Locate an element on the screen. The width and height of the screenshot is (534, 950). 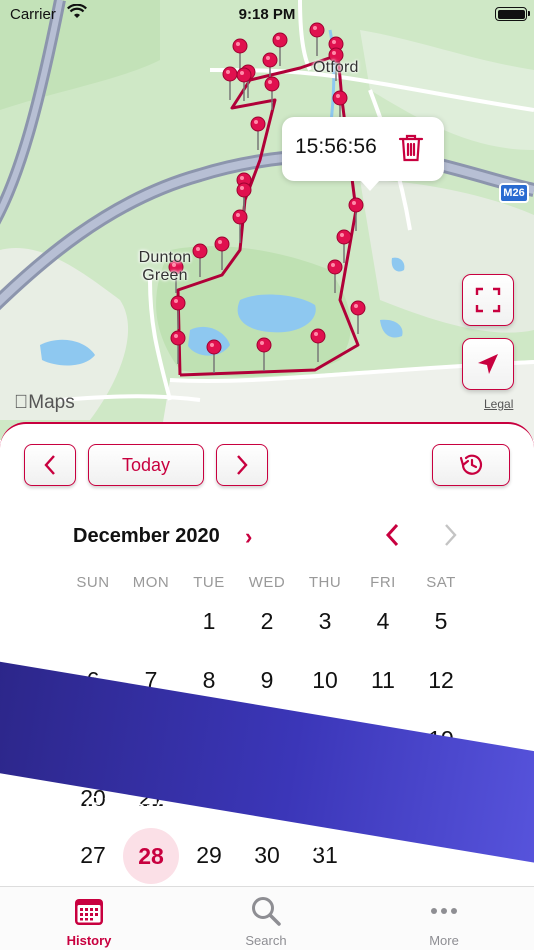
maps-attribution: Maps is located at coordinates (44, 402).